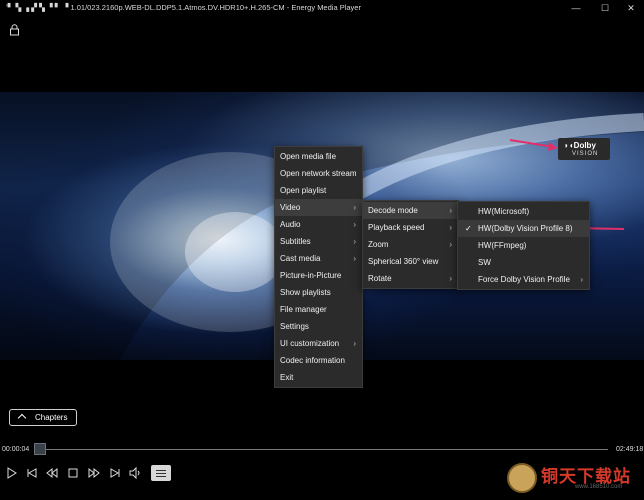 The width and height of the screenshot is (644, 500). I want to click on menu-item-settings: Settings, so click(318, 326).